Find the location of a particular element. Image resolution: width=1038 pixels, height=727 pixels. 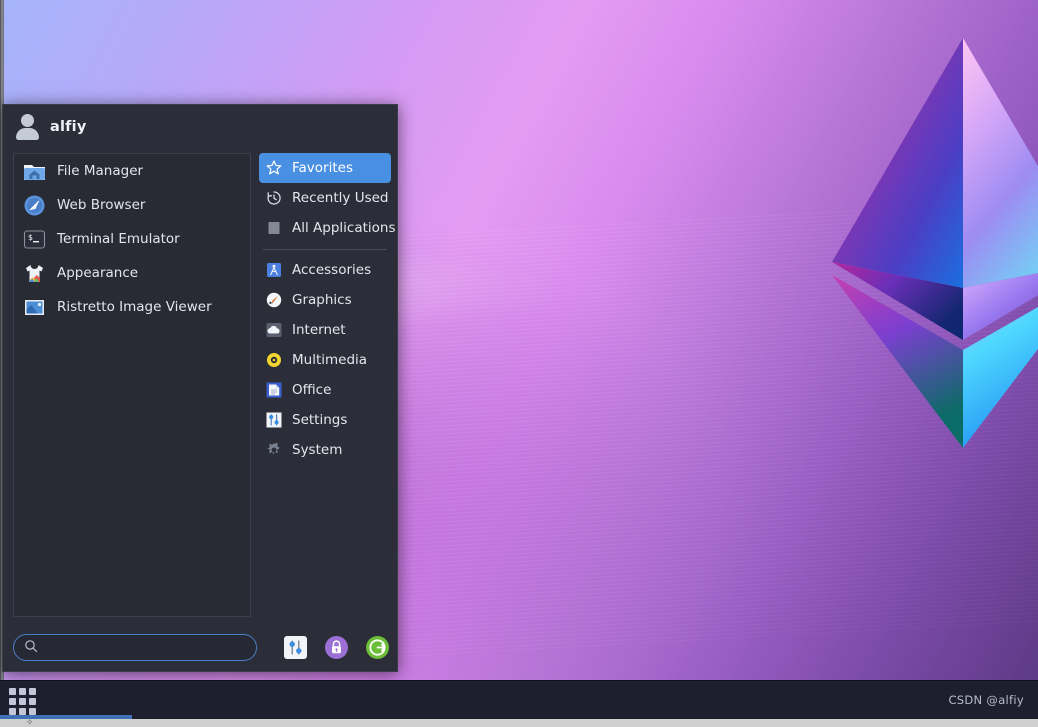

app-label: File Manager is located at coordinates (100, 171).